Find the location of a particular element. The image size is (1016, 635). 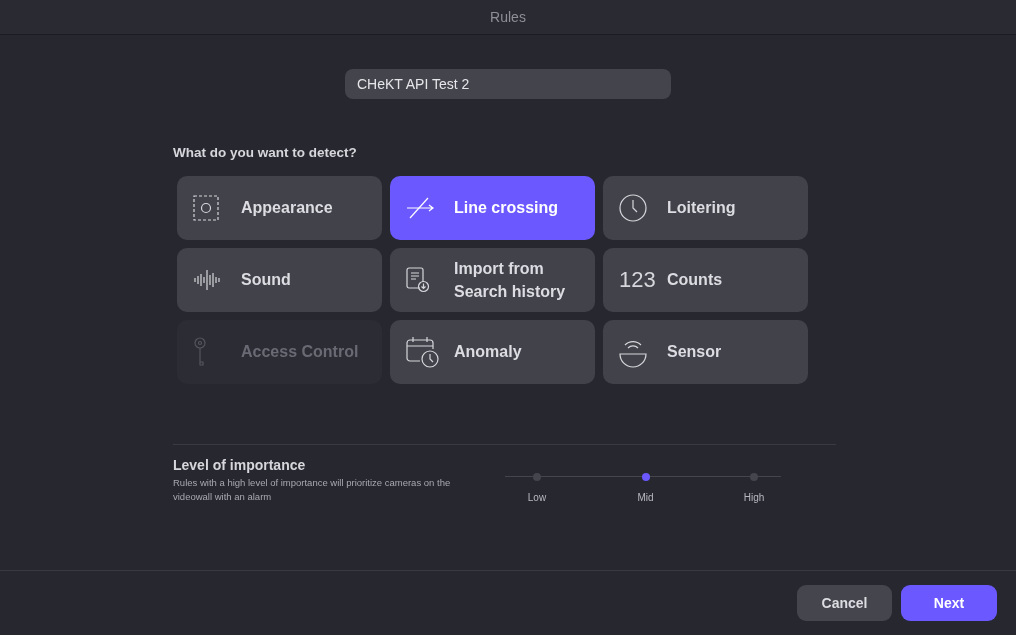

slider-stop-label: Low is located at coordinates (537, 497).